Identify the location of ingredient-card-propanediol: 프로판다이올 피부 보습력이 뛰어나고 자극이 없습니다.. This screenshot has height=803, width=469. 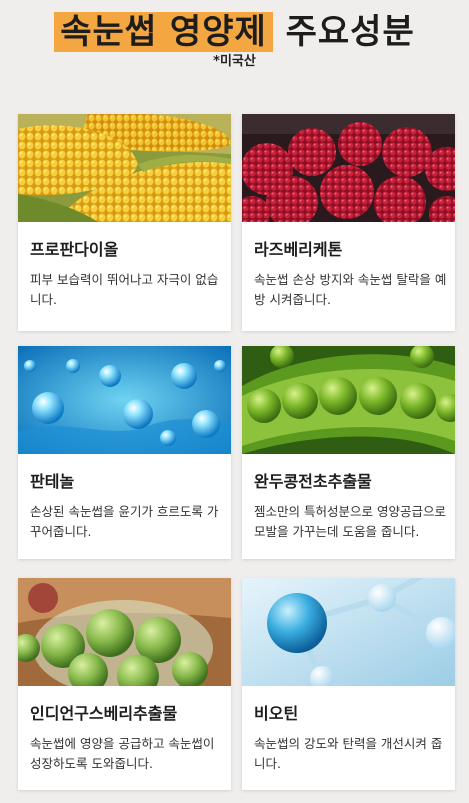
(124, 222).